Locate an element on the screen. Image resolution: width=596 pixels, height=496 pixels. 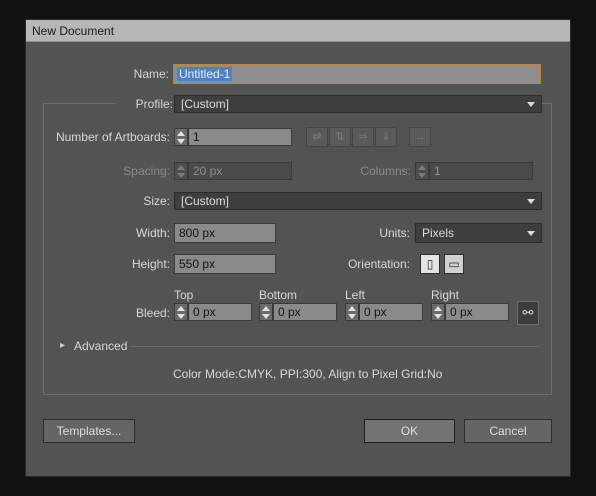
arrange-by-row-icon: ⇒ is located at coordinates (363, 137).